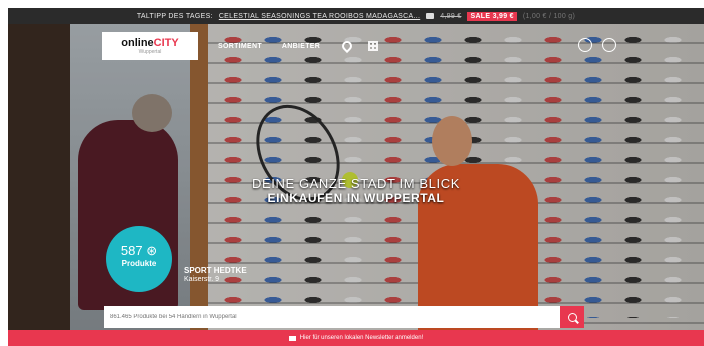 The image size is (704, 346). I want to click on envelope-icon, so click(292, 338).